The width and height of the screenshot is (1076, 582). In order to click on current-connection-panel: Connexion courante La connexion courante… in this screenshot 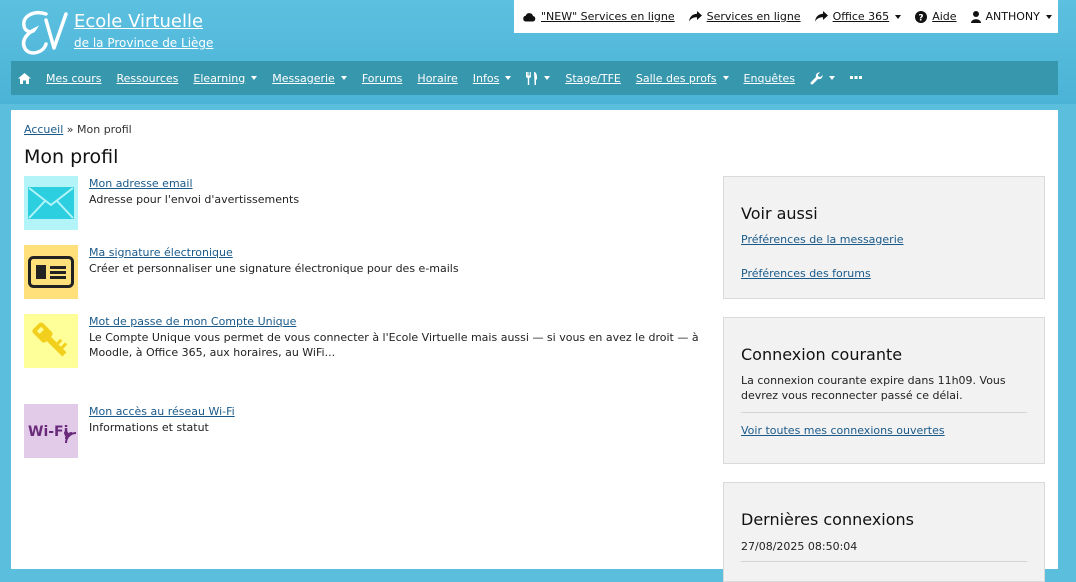, I will do `click(884, 390)`.